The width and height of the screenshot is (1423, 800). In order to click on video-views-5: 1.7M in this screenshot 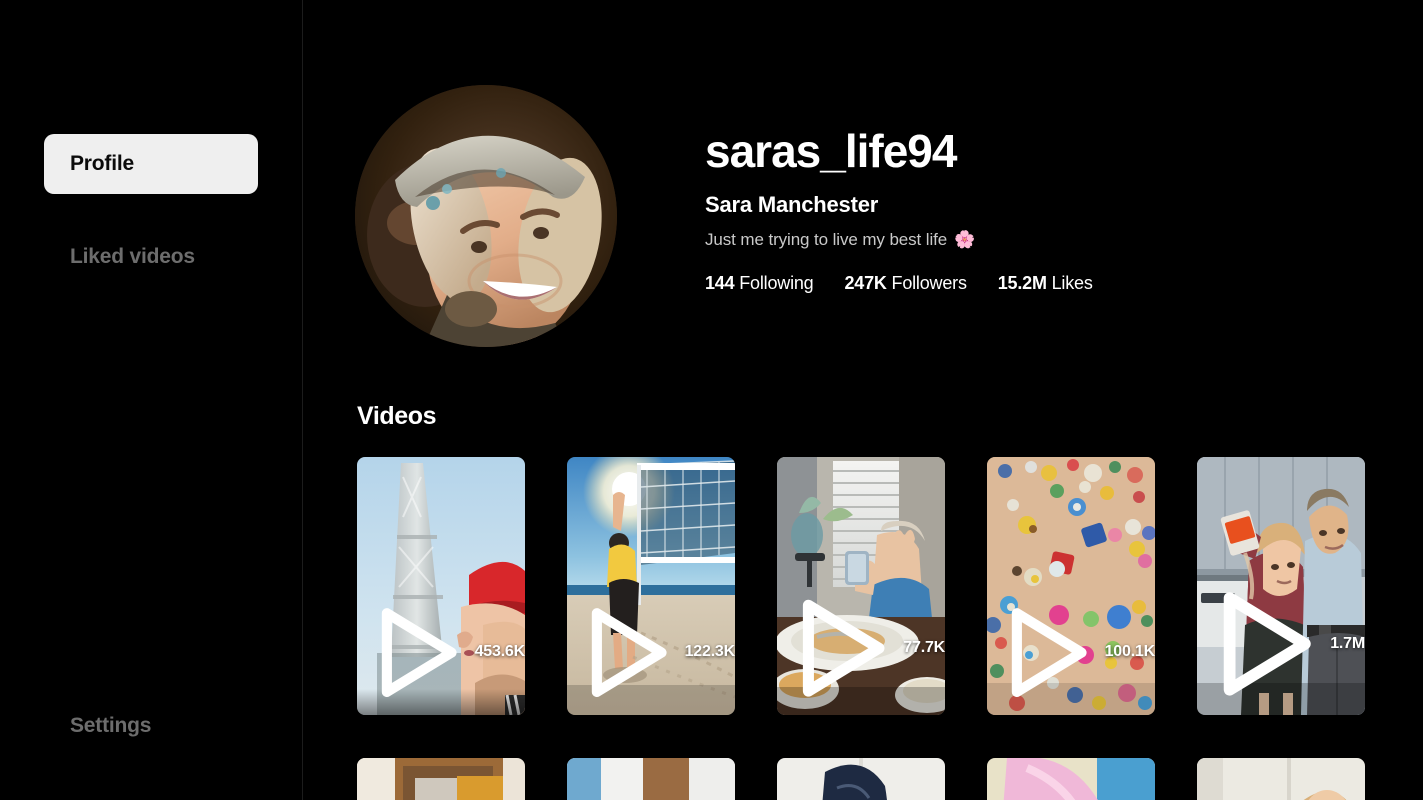, I will do `click(1287, 644)`.